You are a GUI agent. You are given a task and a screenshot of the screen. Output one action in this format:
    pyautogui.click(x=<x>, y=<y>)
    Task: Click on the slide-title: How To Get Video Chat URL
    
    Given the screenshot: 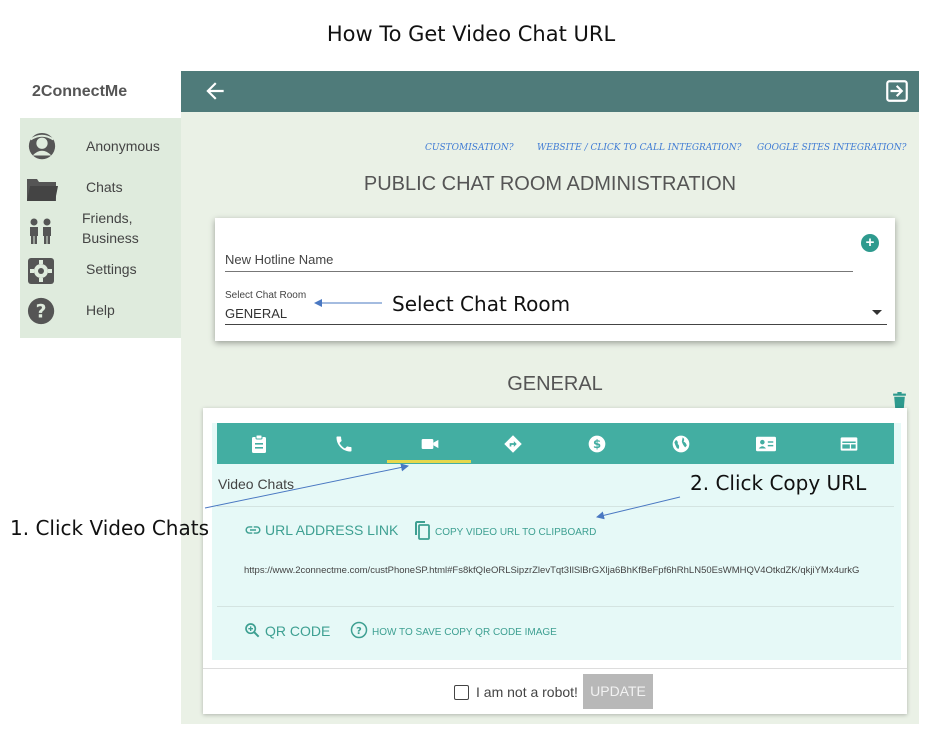 What is the action you would take?
    pyautogui.click(x=471, y=34)
    